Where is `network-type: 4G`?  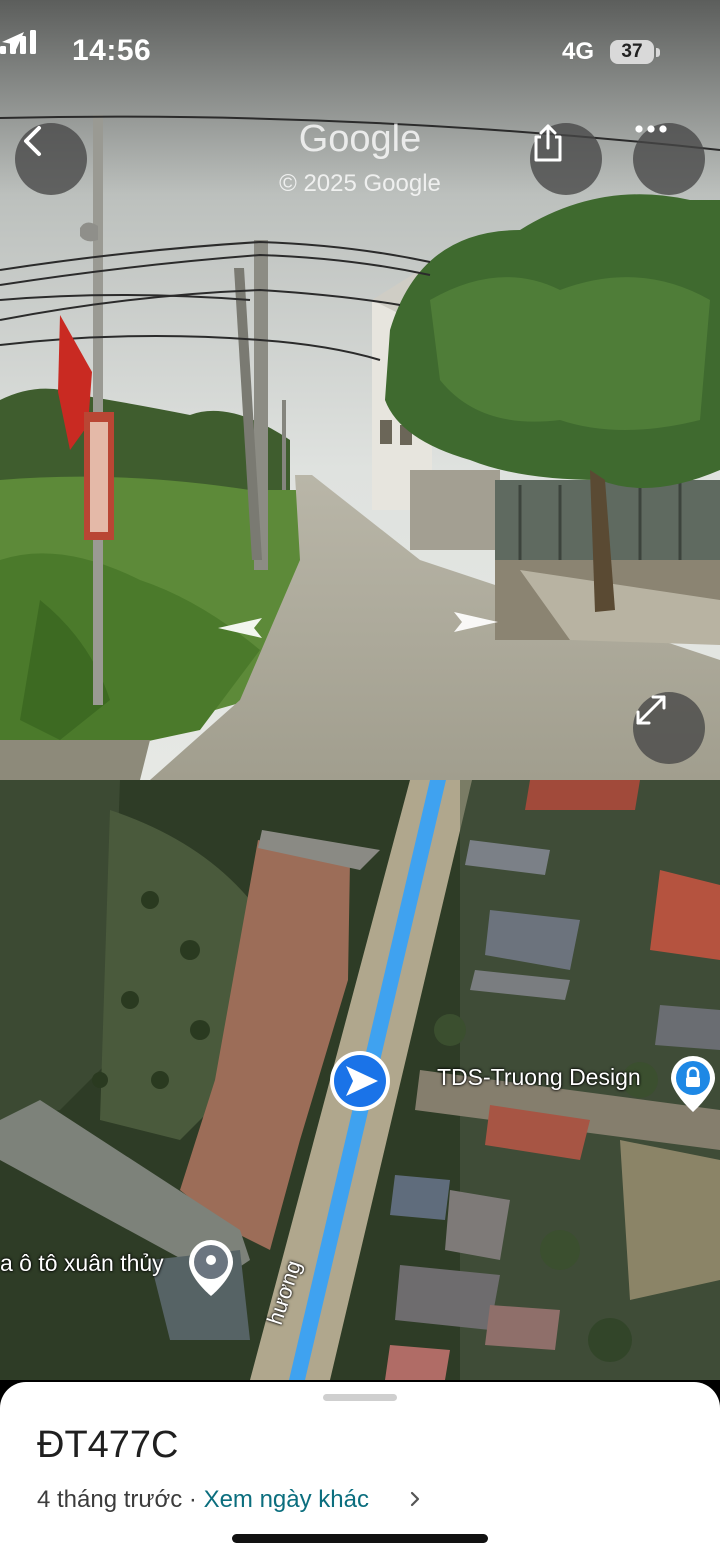 network-type: 4G is located at coordinates (578, 51).